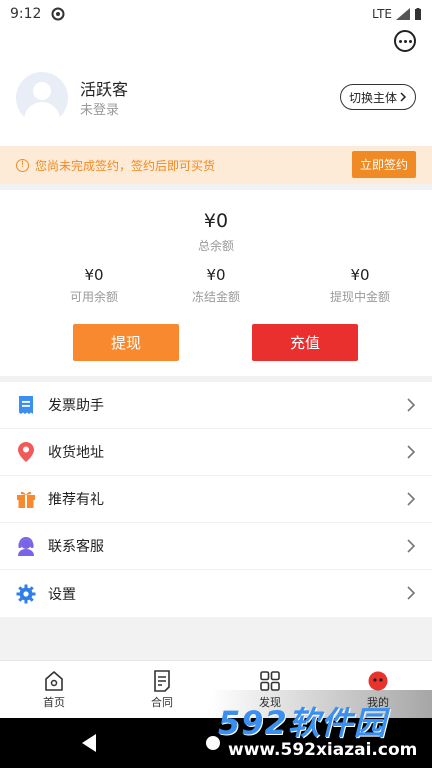 Image resolution: width=432 pixels, height=768 pixels. Describe the element at coordinates (94, 285) in the screenshot. I see `available-balance: ¥0 可用余额` at that location.